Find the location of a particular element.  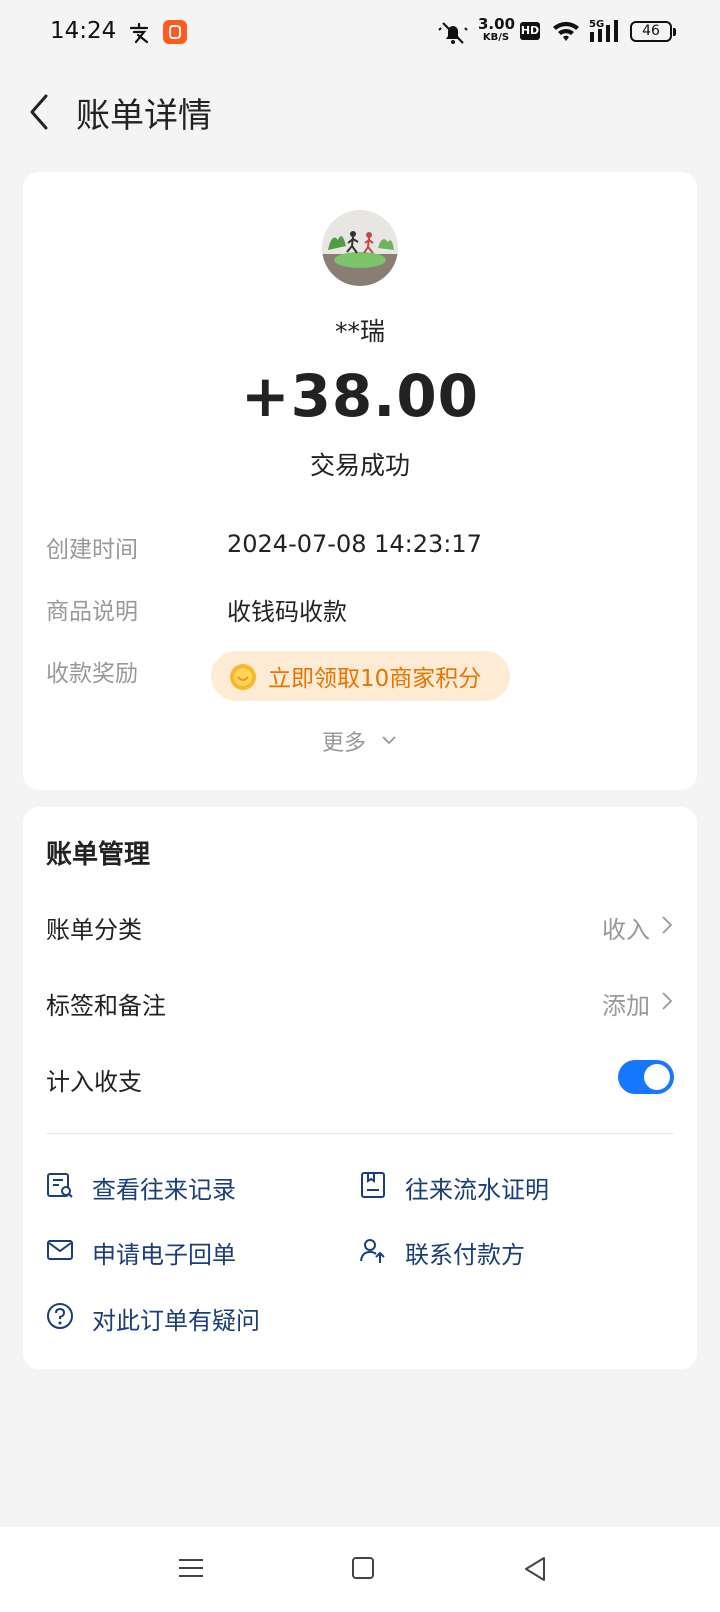

page-title: 账单详情 is located at coordinates (144, 116).